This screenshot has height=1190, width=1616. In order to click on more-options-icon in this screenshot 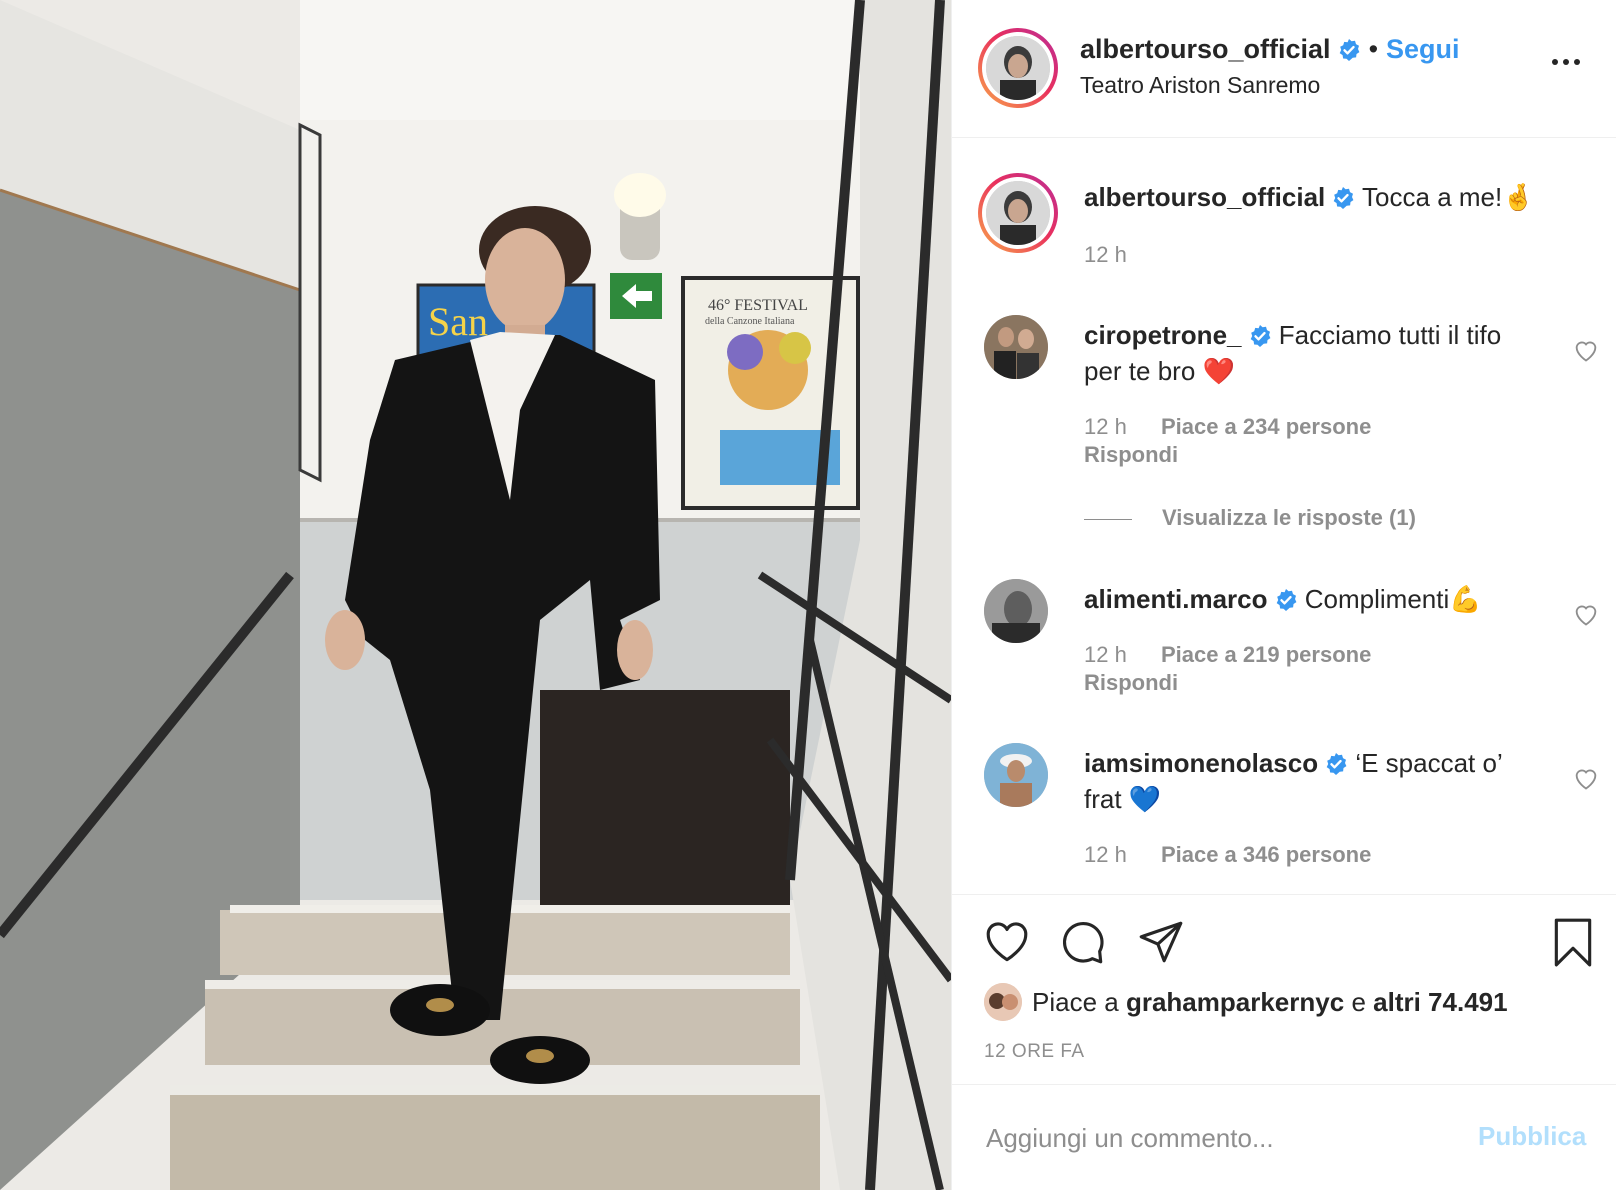, I will do `click(1572, 62)`.